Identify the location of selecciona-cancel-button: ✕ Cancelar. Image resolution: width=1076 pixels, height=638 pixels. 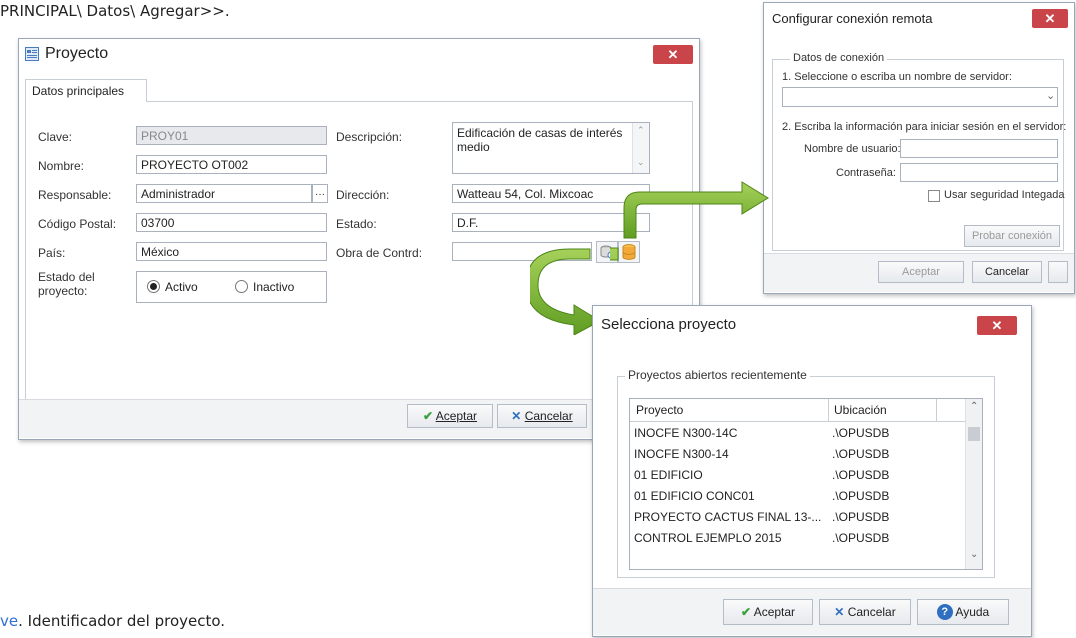
(865, 612).